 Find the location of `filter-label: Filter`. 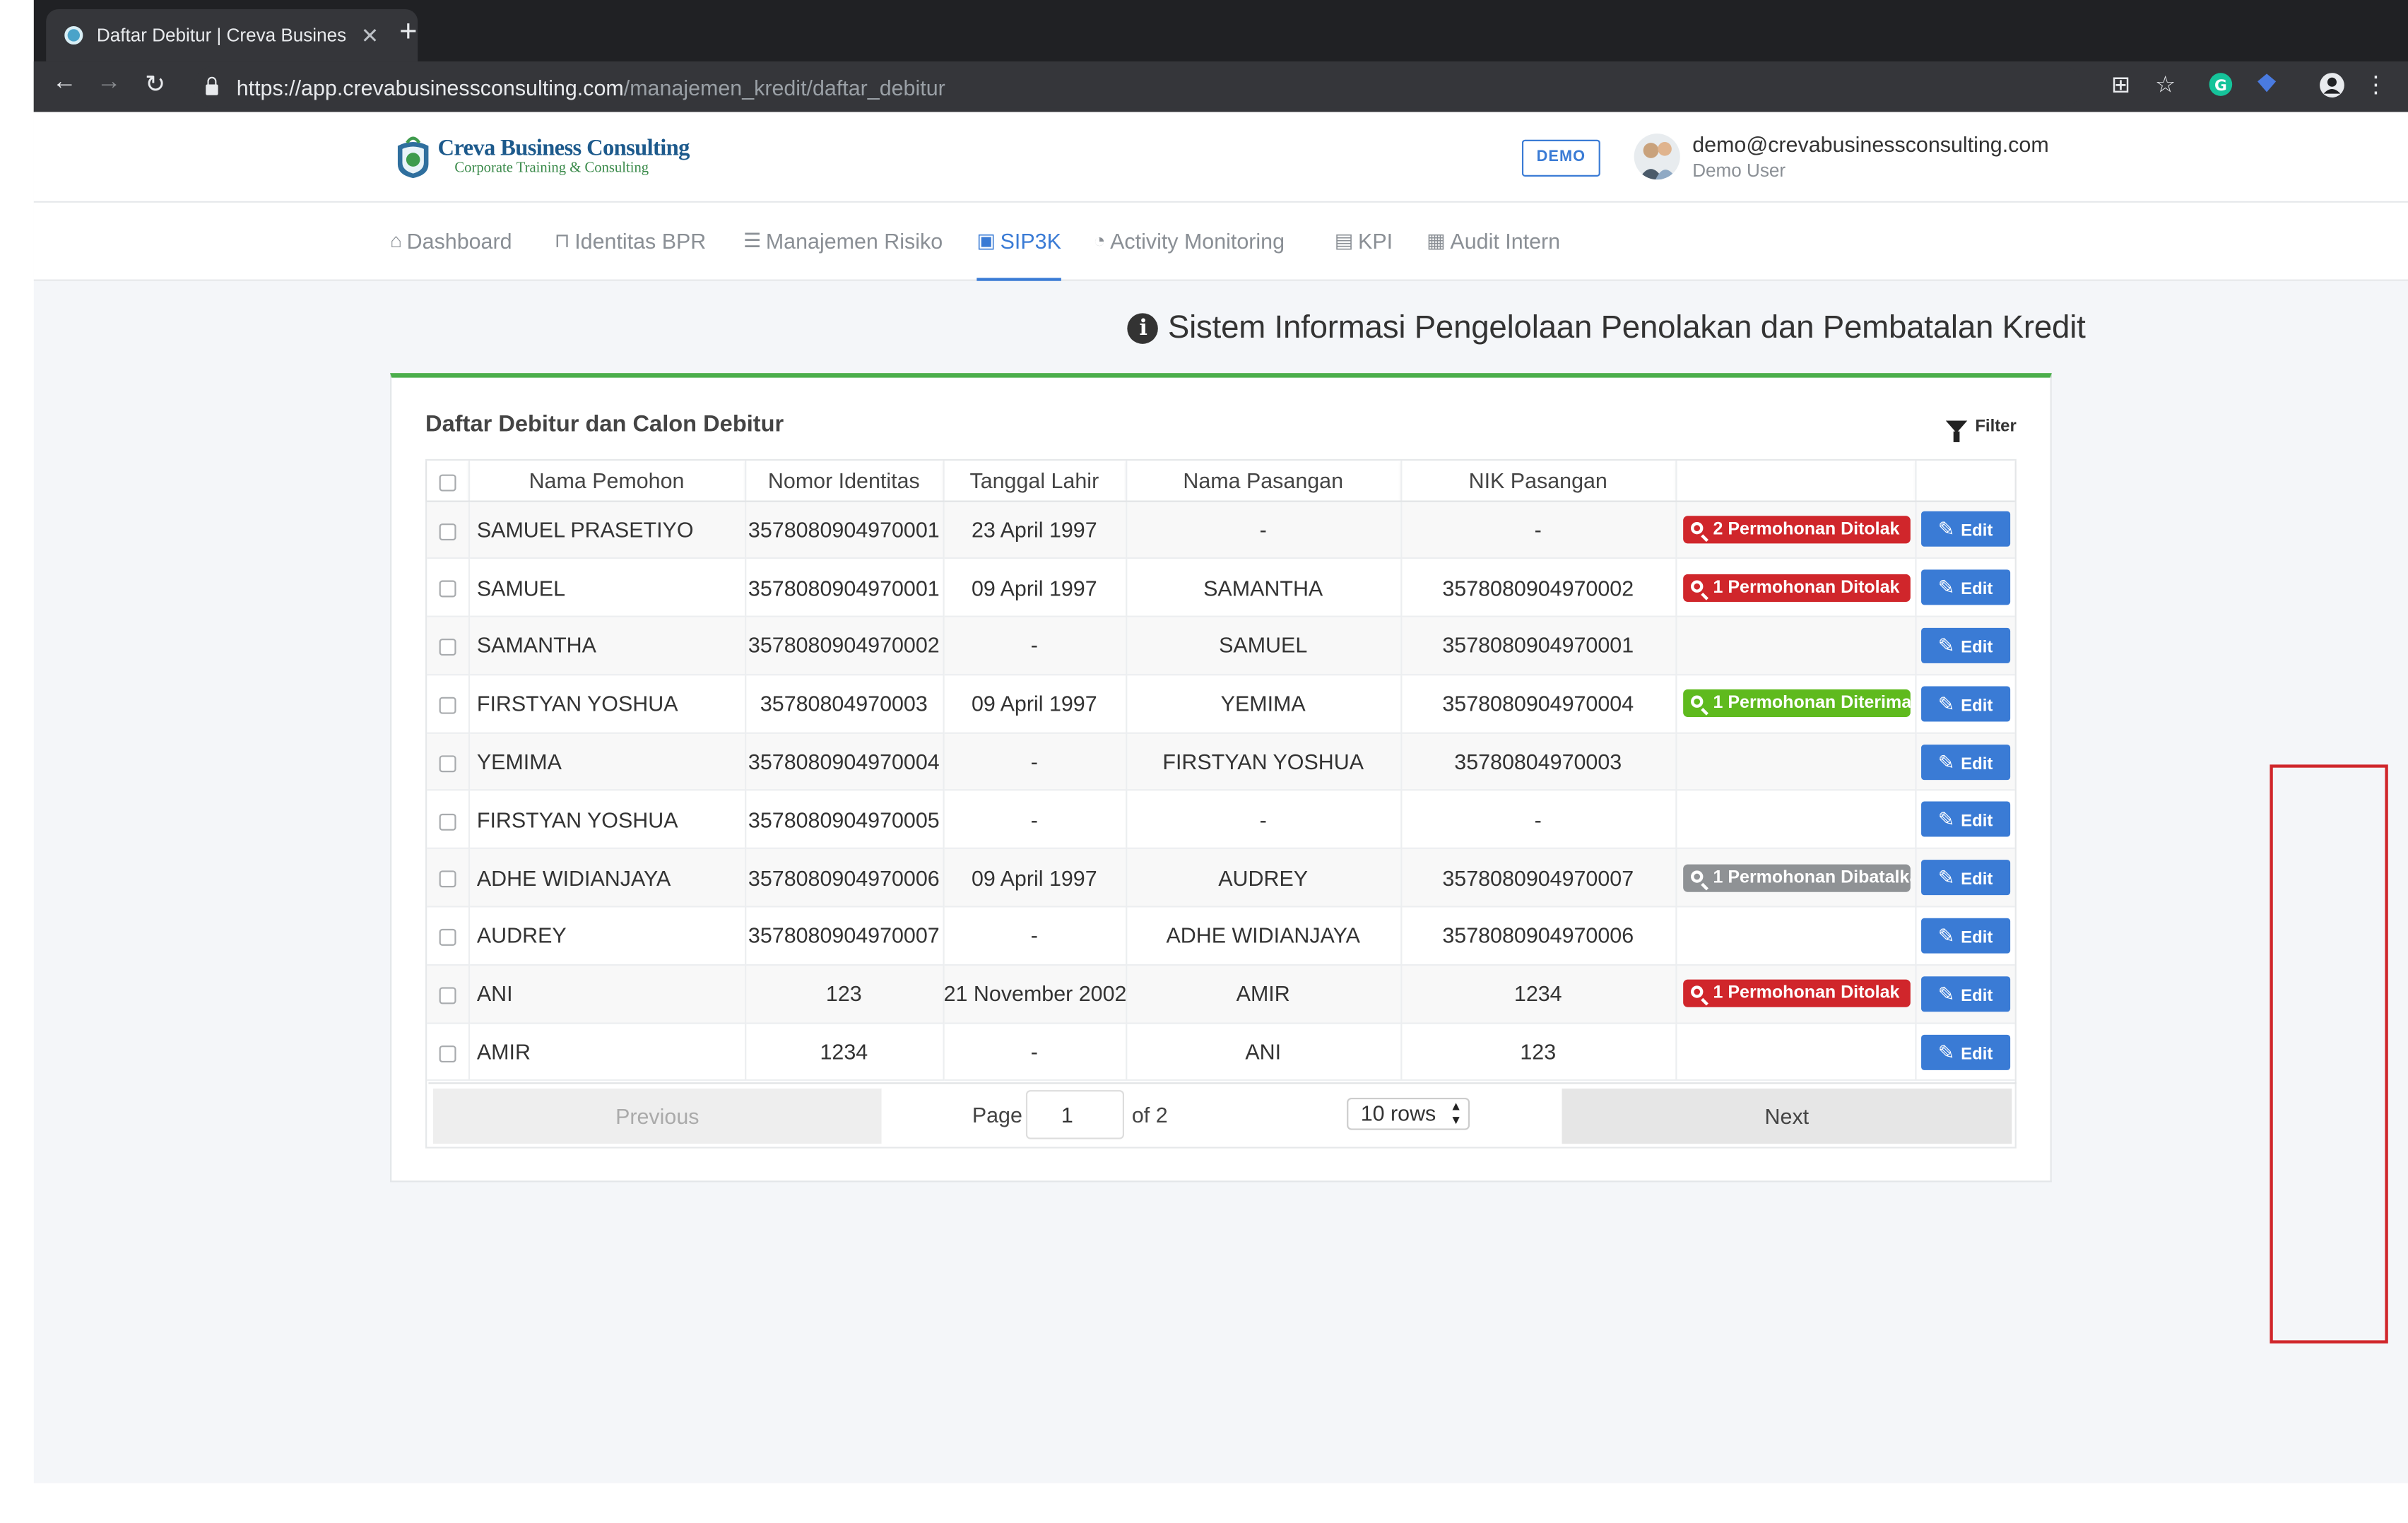

filter-label: Filter is located at coordinates (1996, 427).